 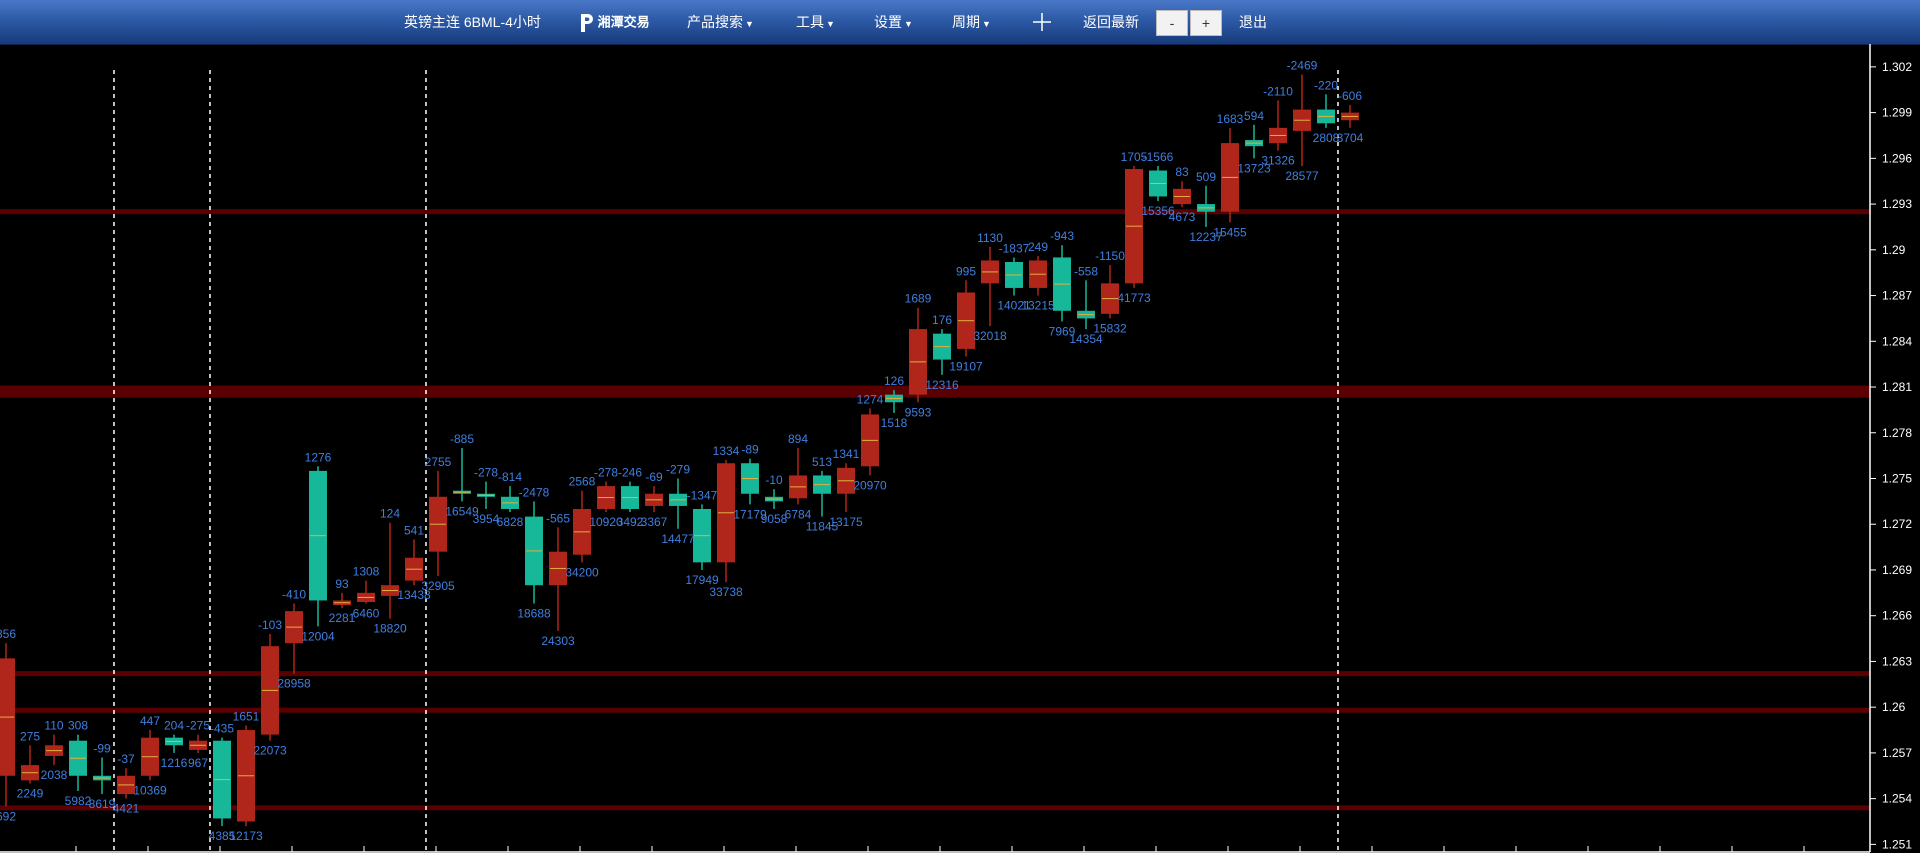 I want to click on candle-bottom-label: 31326, so click(x=1278, y=161).